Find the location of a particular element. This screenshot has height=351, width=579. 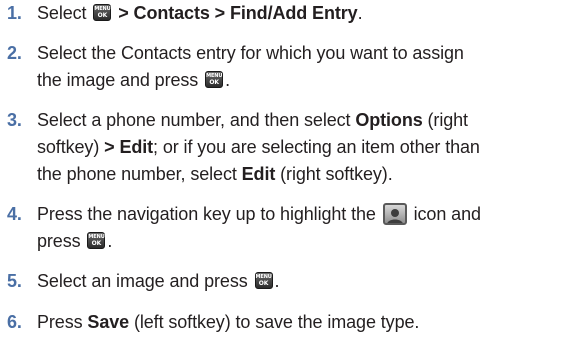

step-number: 6. is located at coordinates (14, 322).